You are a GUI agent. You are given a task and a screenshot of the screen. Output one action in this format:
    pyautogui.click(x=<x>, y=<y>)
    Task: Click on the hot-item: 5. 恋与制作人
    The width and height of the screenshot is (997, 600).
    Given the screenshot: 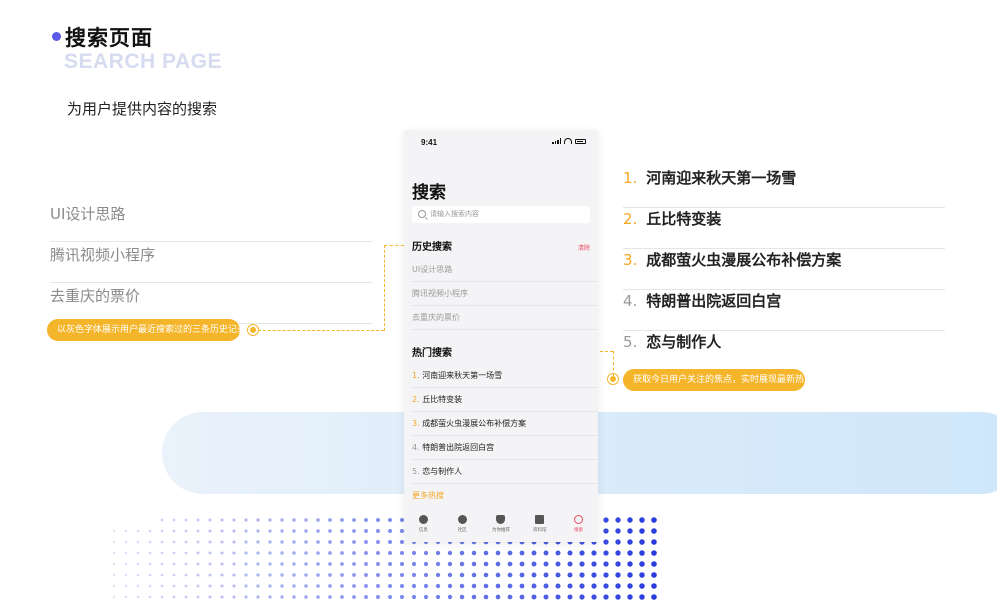 What is the action you would take?
    pyautogui.click(x=505, y=472)
    